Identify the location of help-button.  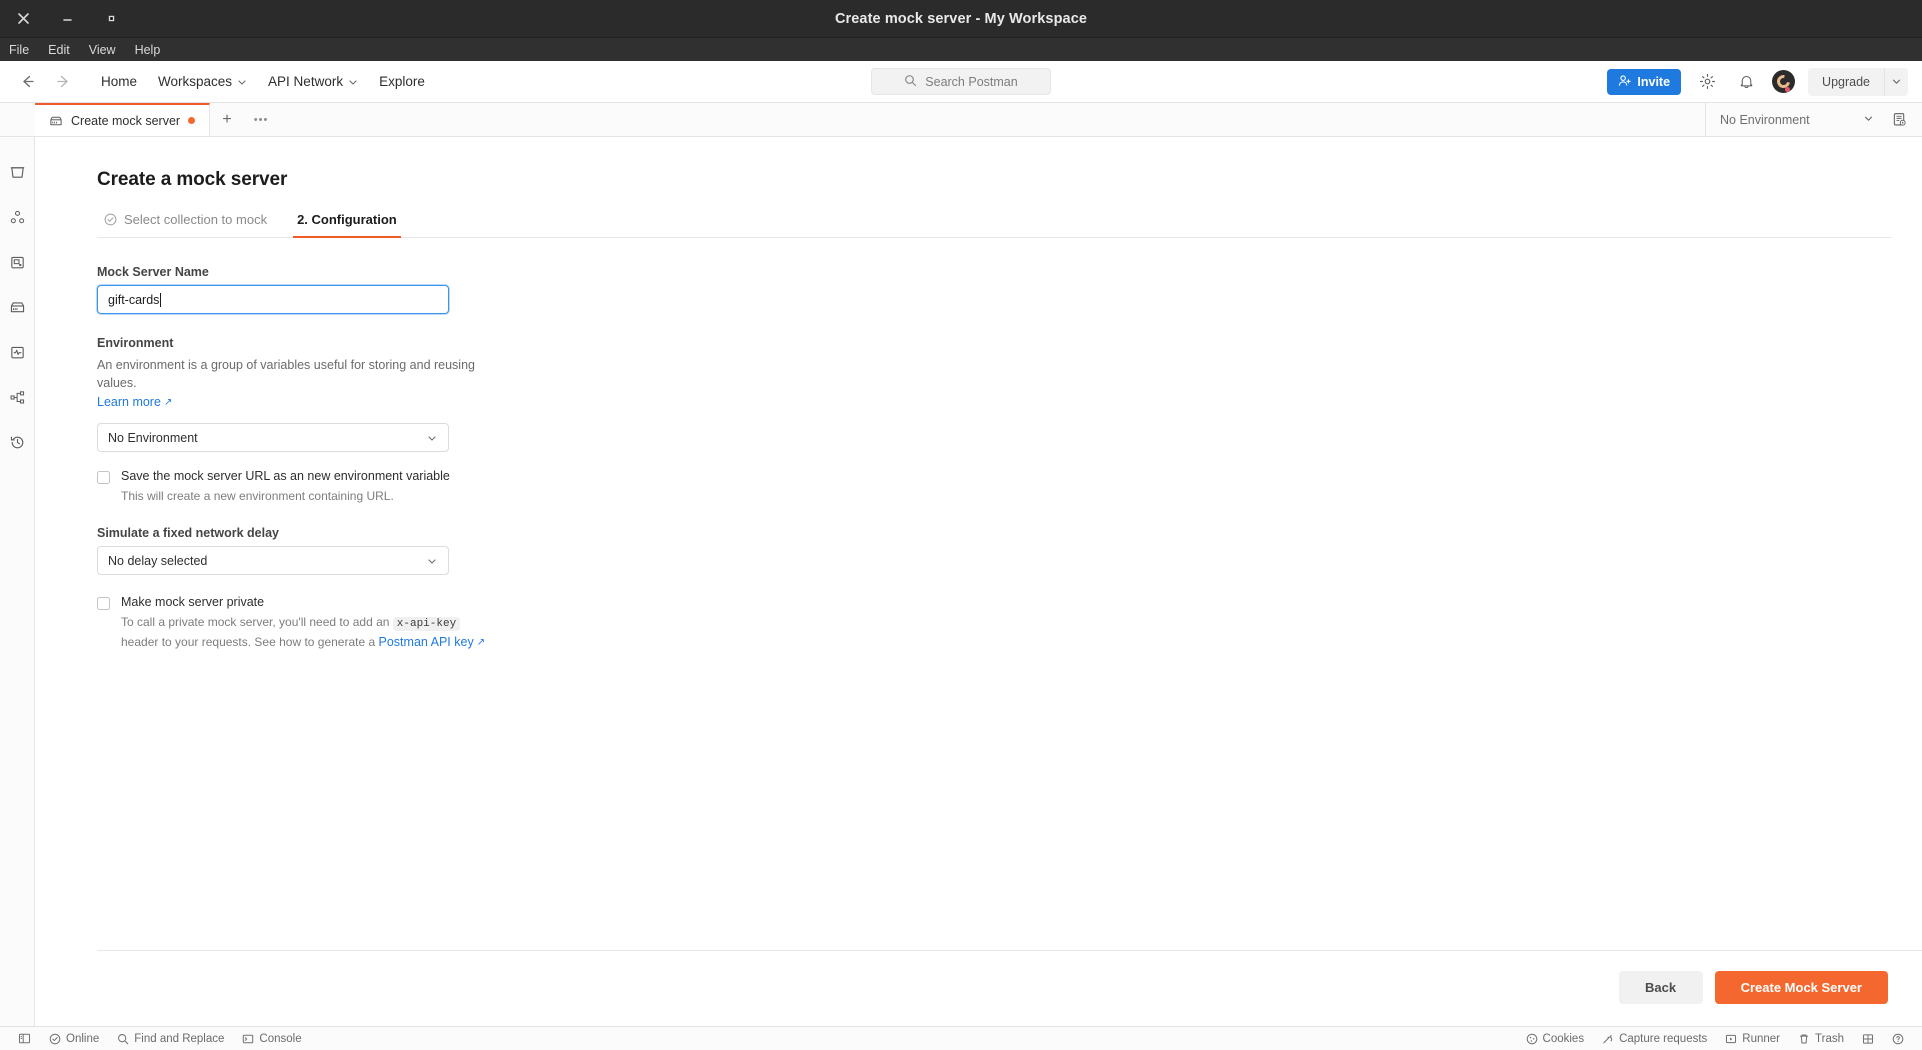
(1898, 1039).